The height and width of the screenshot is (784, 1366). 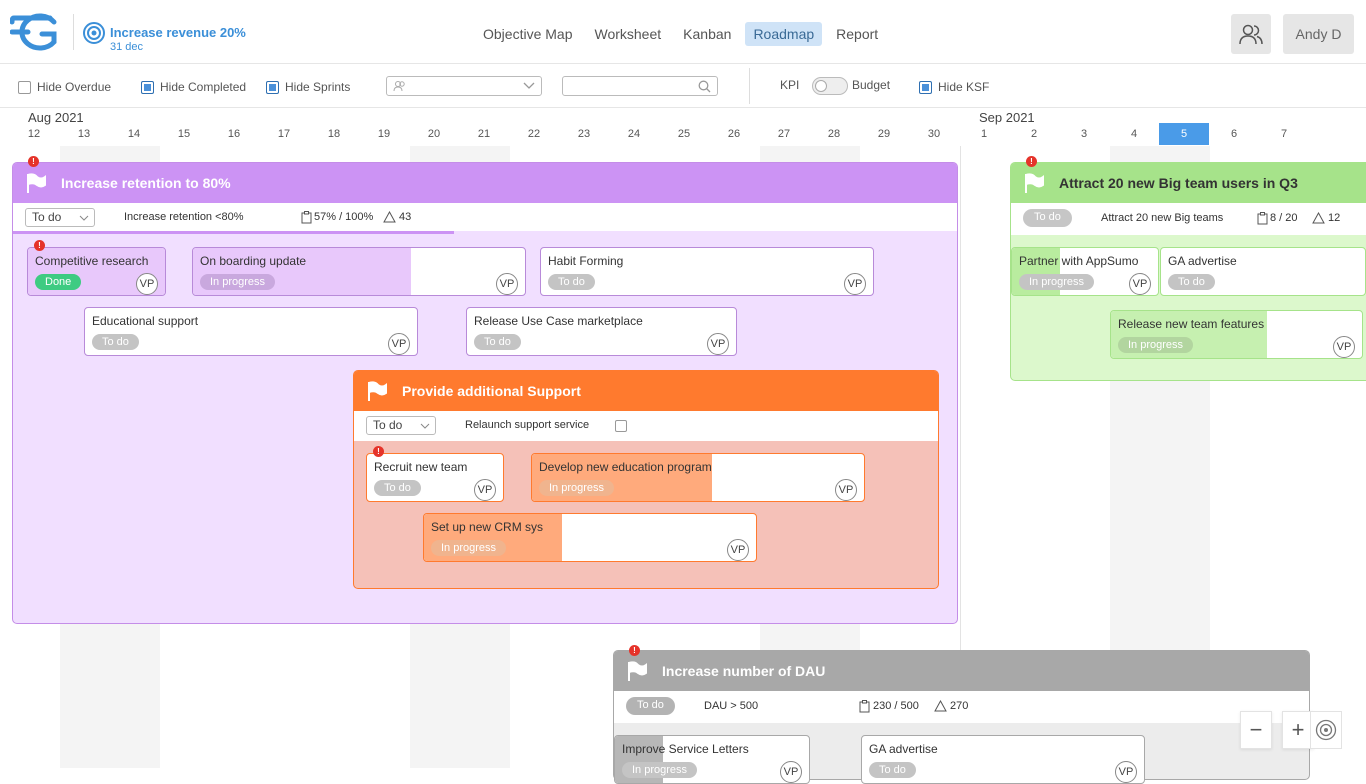 I want to click on objective-header: Increase retention to 80%, so click(x=485, y=183).